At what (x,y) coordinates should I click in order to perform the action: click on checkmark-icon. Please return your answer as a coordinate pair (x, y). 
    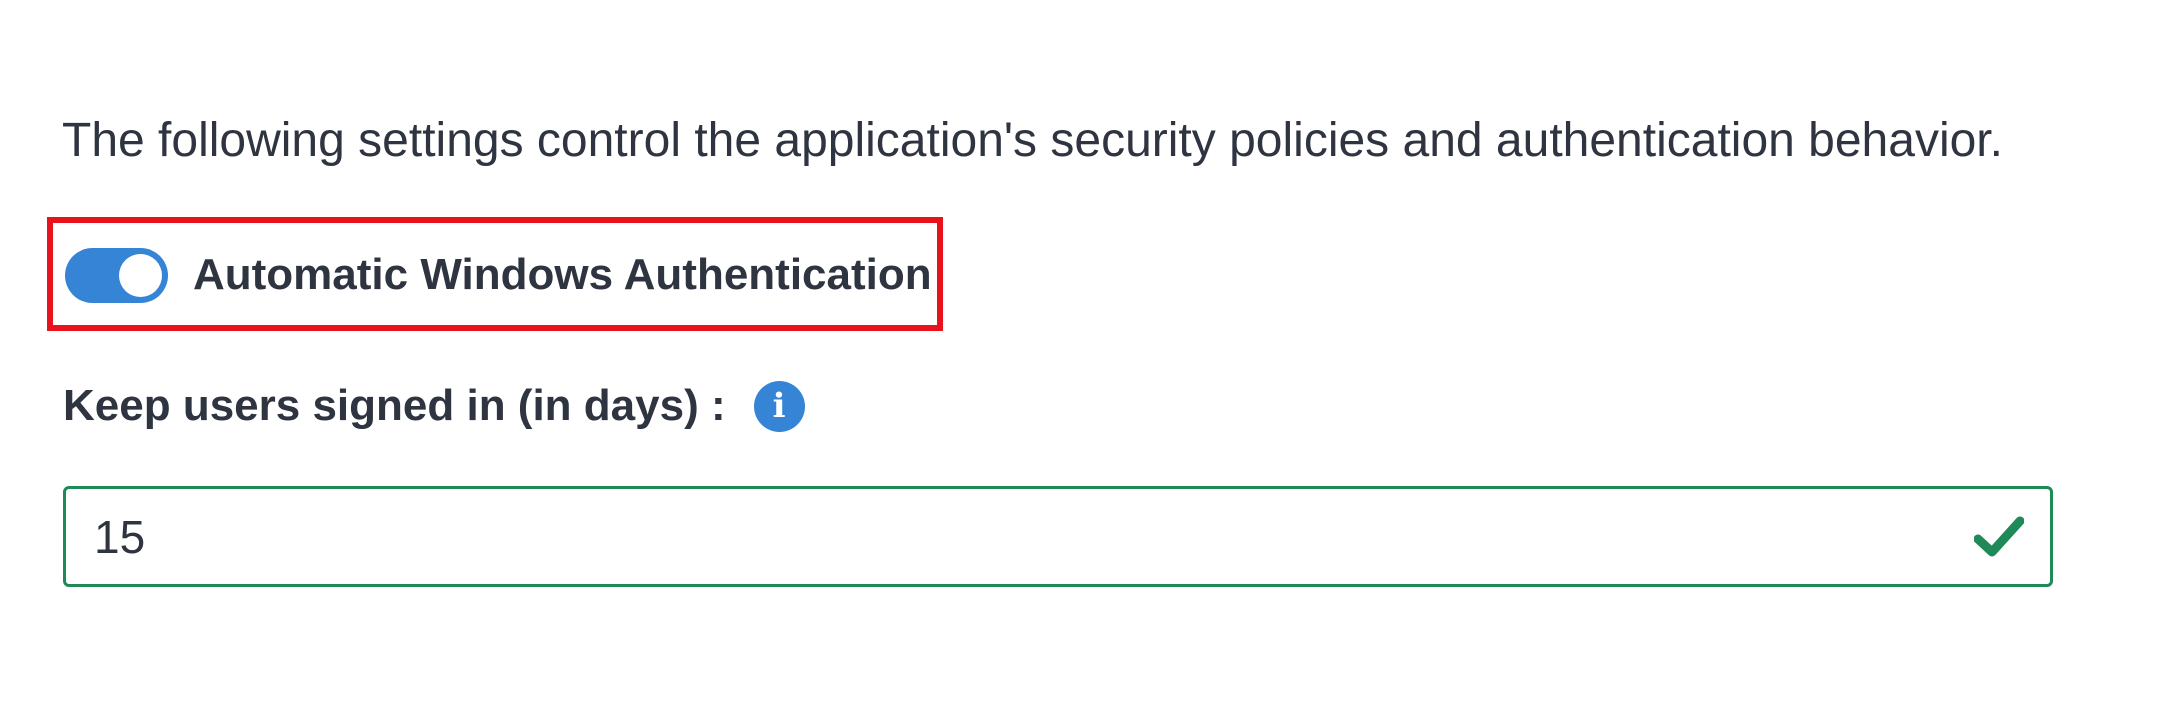
    Looking at the image, I should click on (1999, 536).